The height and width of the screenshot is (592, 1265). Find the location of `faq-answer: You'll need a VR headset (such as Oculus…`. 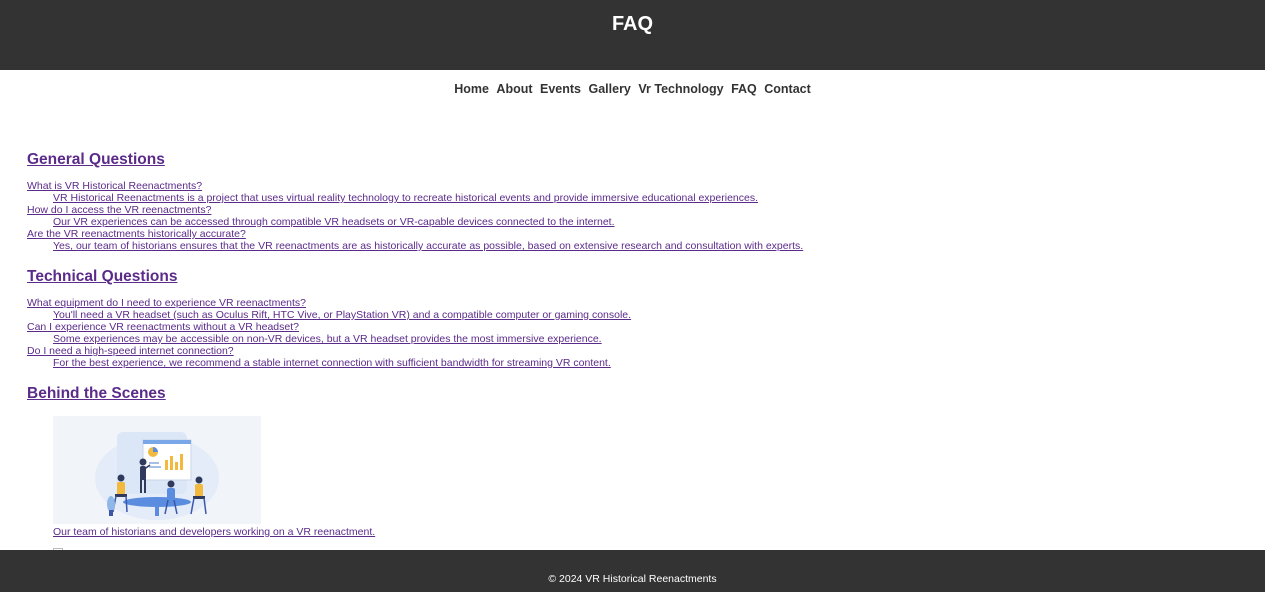

faq-answer: You'll need a VR headset (such as Oculus… is located at coordinates (342, 315).